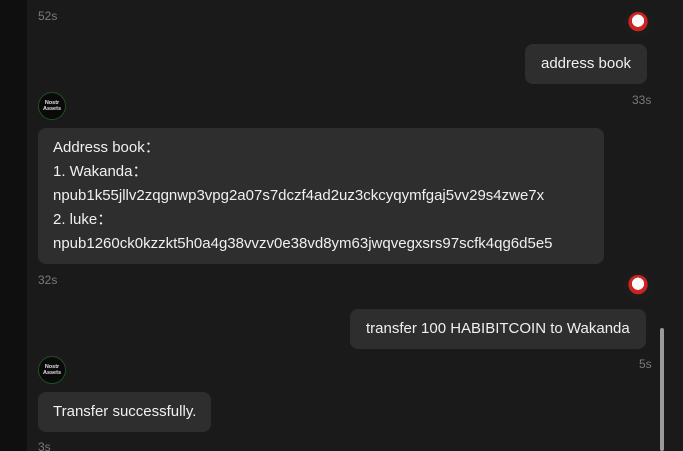 Image resolution: width=683 pixels, height=451 pixels. I want to click on user-message-bubble: address book, so click(586, 64).